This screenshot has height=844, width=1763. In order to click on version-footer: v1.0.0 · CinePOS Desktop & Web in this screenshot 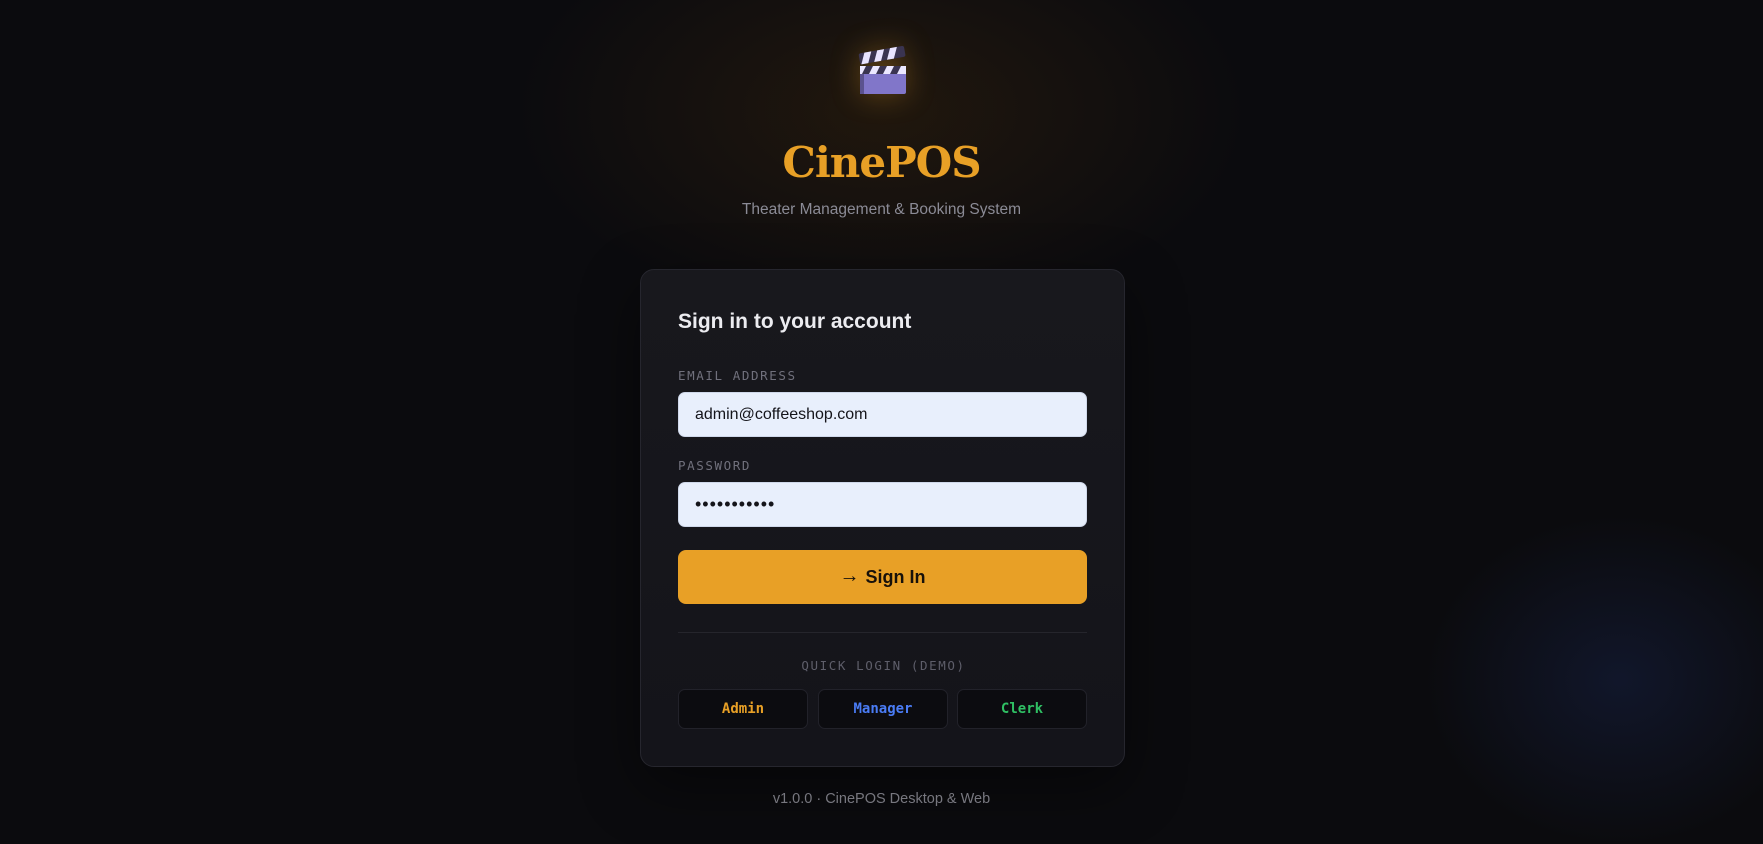, I will do `click(881, 799)`.